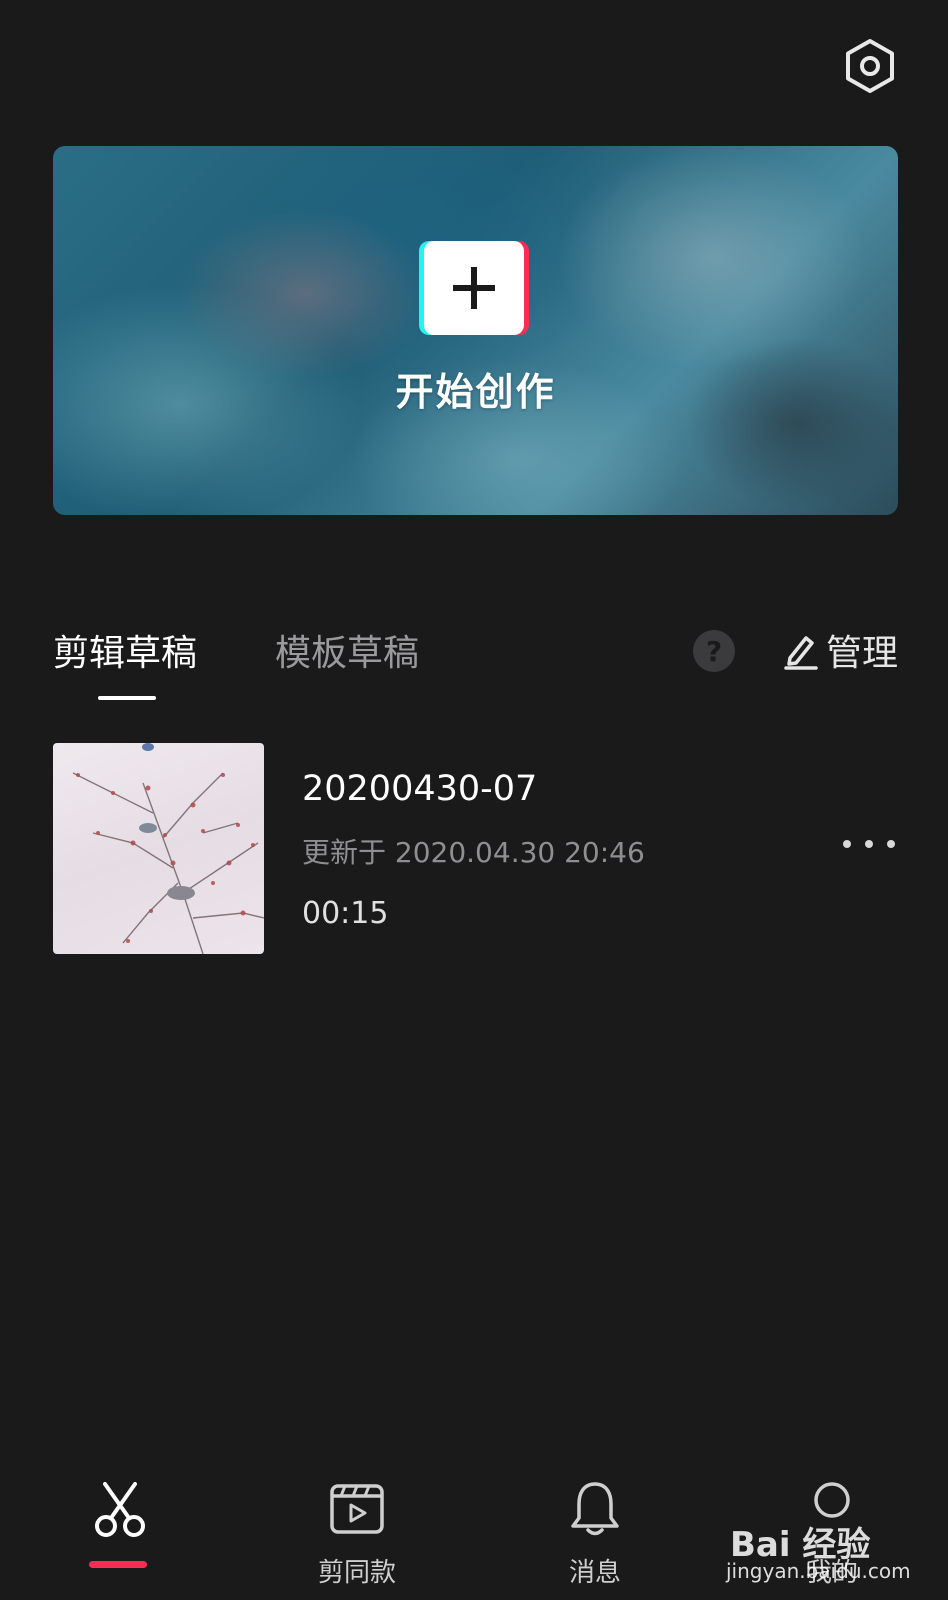 This screenshot has height=1600, width=948. I want to click on manage-label: 管理, so click(862, 653).